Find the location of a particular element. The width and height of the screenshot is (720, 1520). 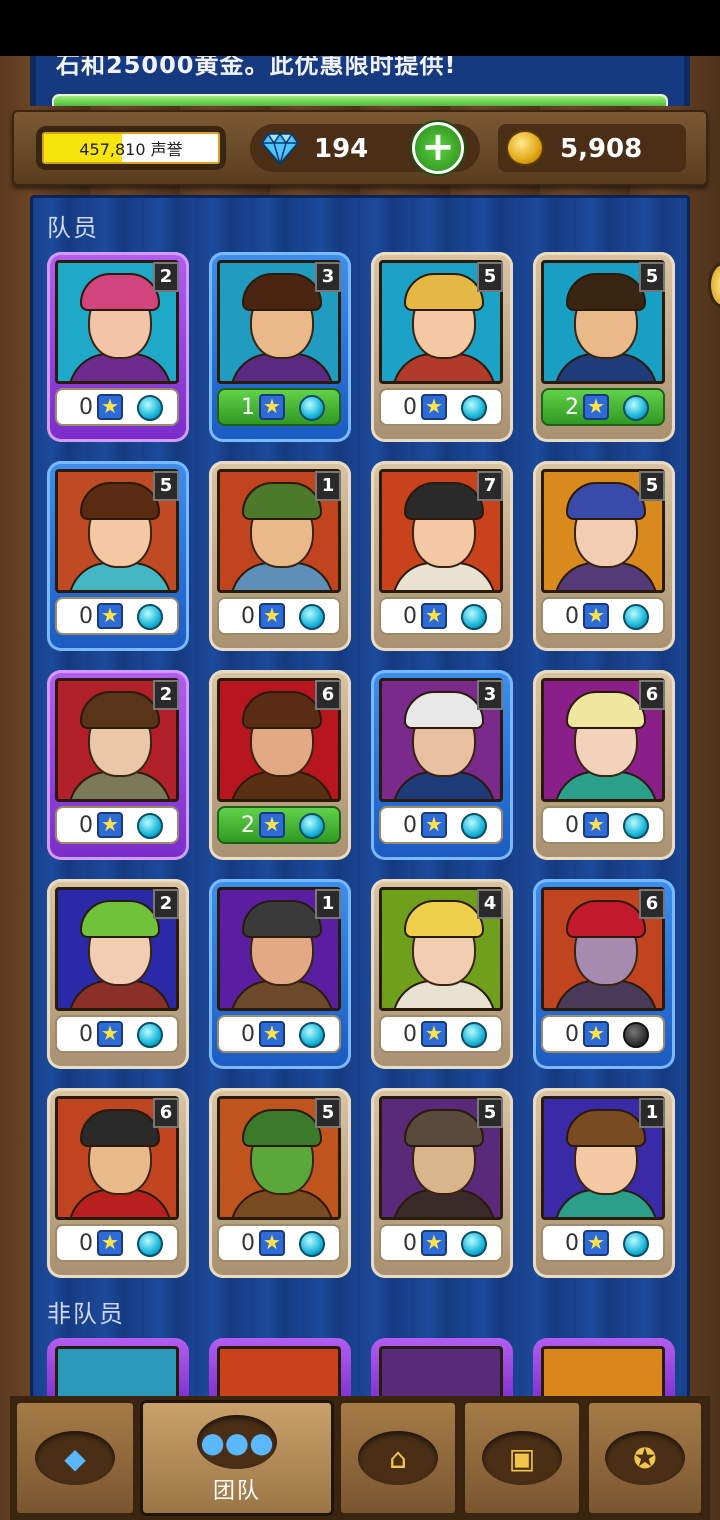

member-card-bearded-mage-man: 3 1 ★ is located at coordinates (280, 347).